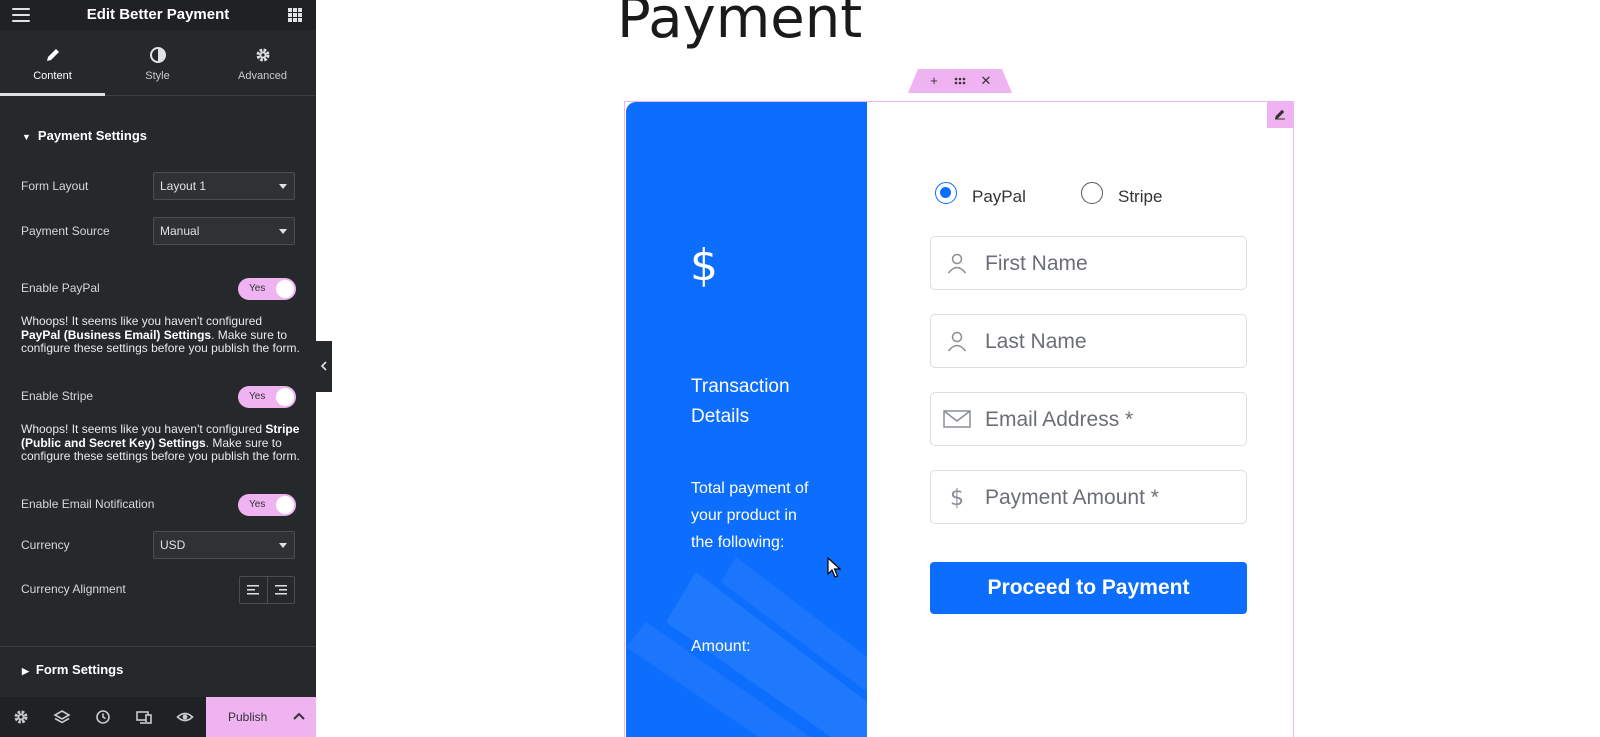 The height and width of the screenshot is (737, 1600). I want to click on dollar-icon: $, so click(957, 497).